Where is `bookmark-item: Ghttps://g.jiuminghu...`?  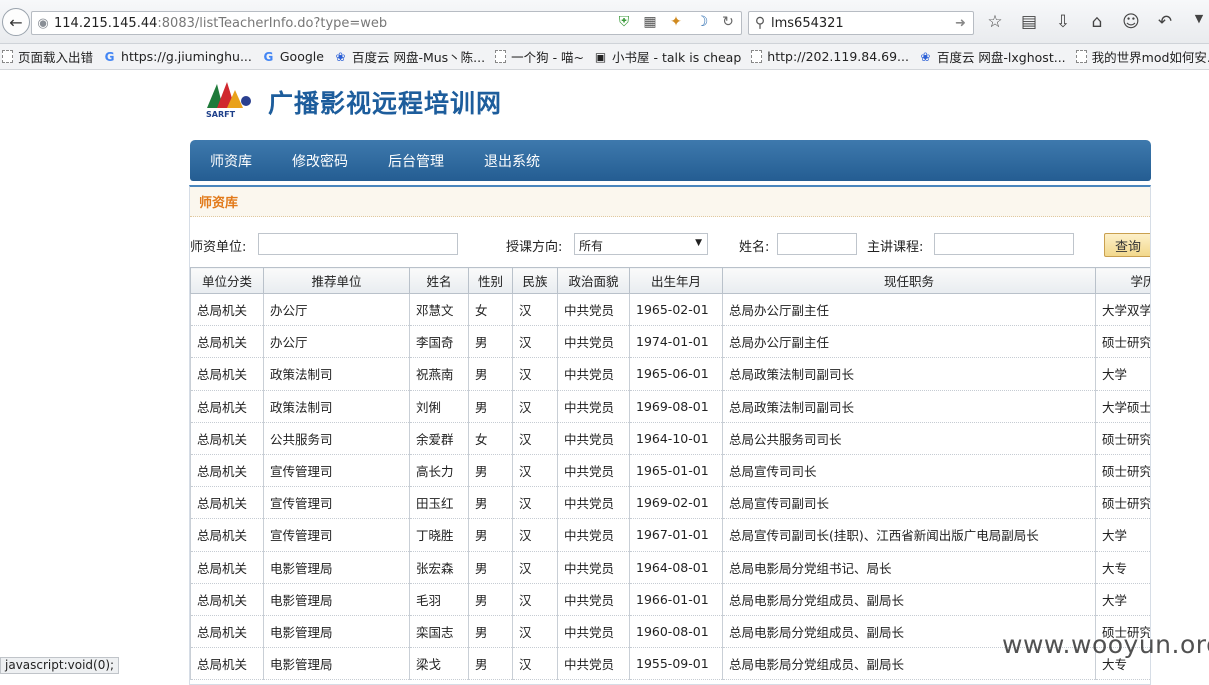 bookmark-item: Ghttps://g.jiuminghu... is located at coordinates (177, 56).